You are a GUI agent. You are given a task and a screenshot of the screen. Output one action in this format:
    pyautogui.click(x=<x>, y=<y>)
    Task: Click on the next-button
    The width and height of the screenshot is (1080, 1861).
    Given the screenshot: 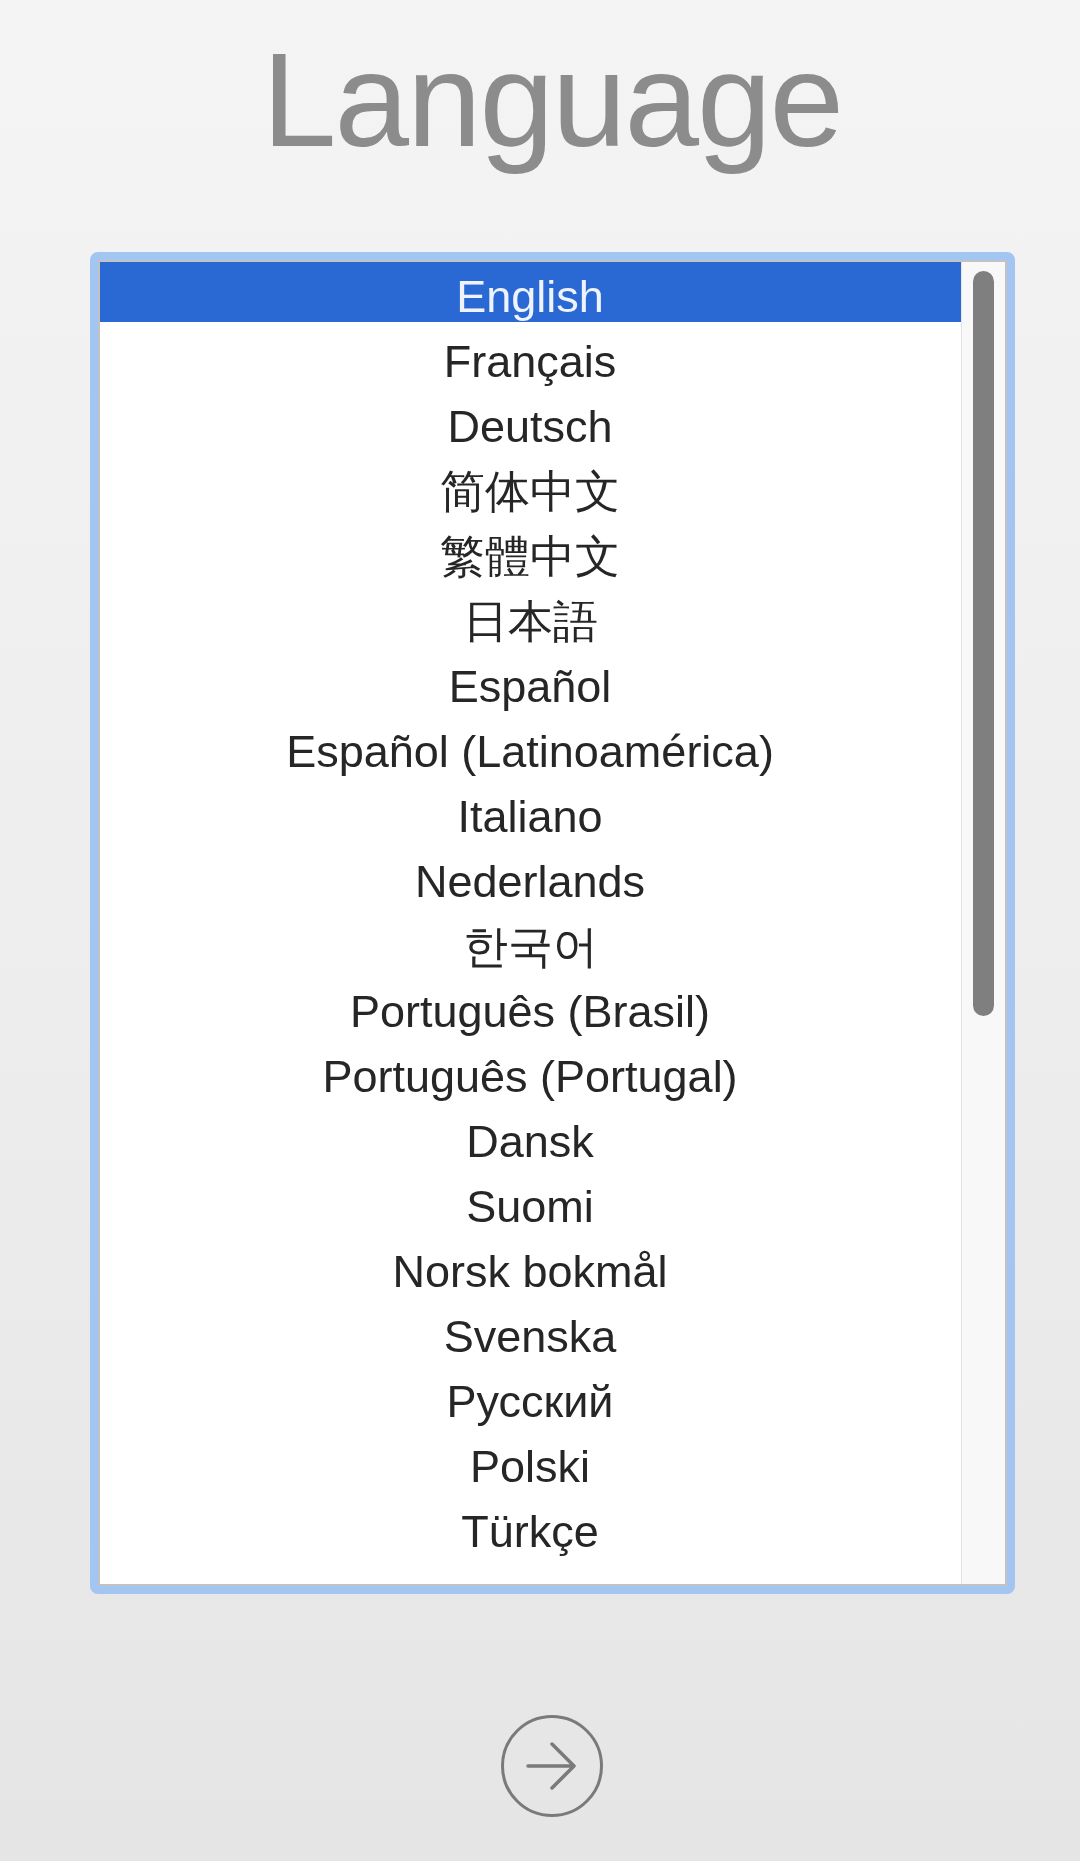 What is the action you would take?
    pyautogui.click(x=552, y=1765)
    